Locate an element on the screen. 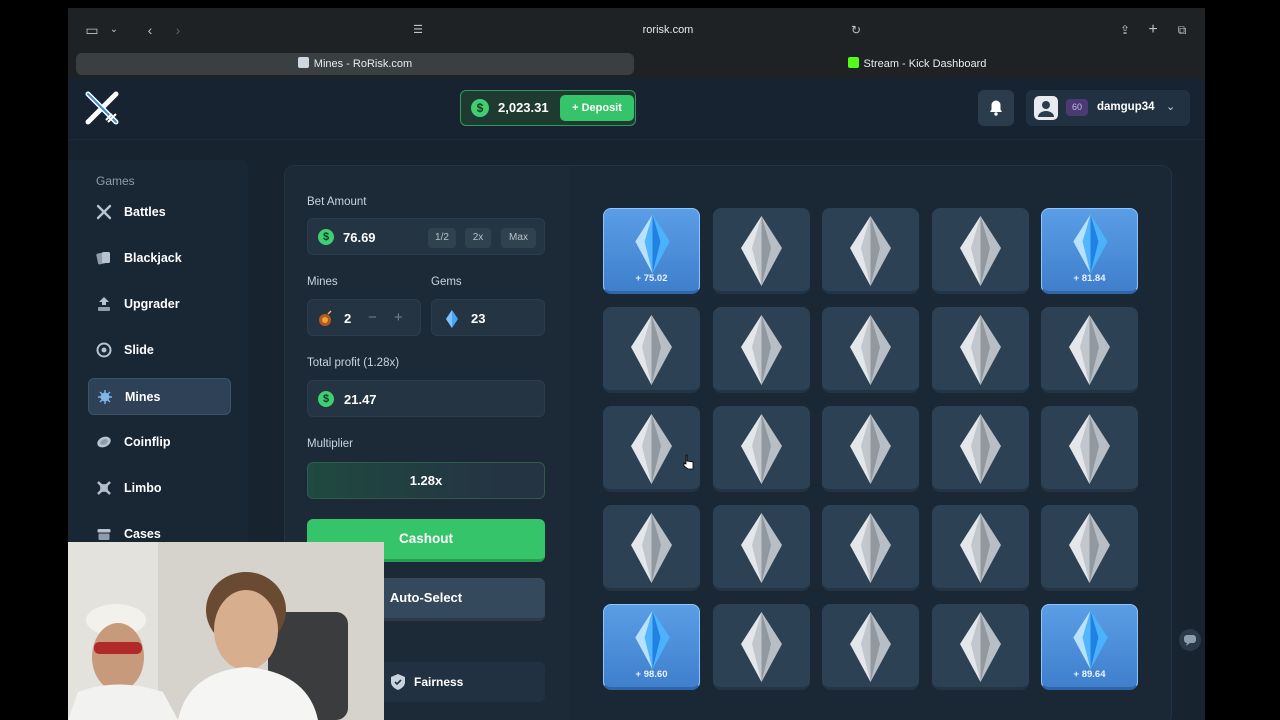 This screenshot has width=1280, height=720. sidebar-item-slide: Slide is located at coordinates (159, 350).